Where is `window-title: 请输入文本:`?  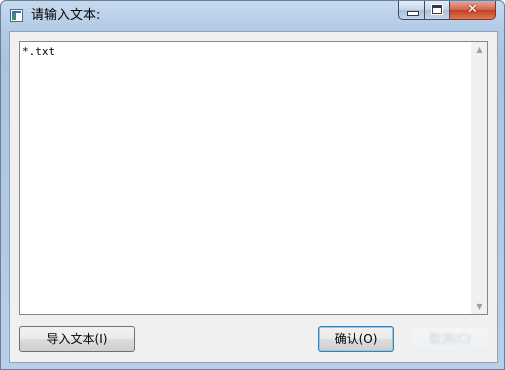
window-title: 请输入文本: is located at coordinates (66, 15).